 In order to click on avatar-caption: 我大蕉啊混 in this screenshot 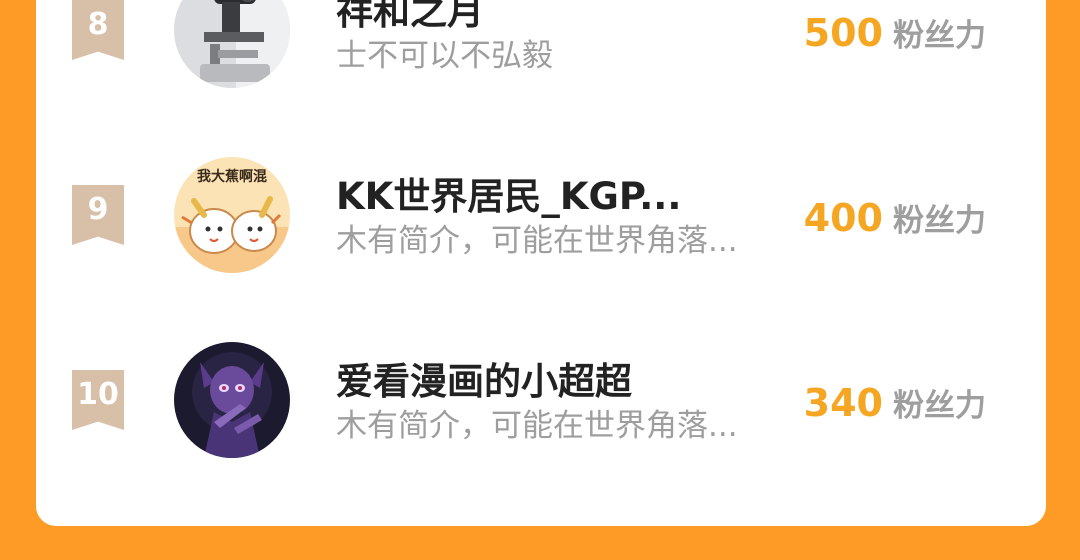, I will do `click(232, 176)`.